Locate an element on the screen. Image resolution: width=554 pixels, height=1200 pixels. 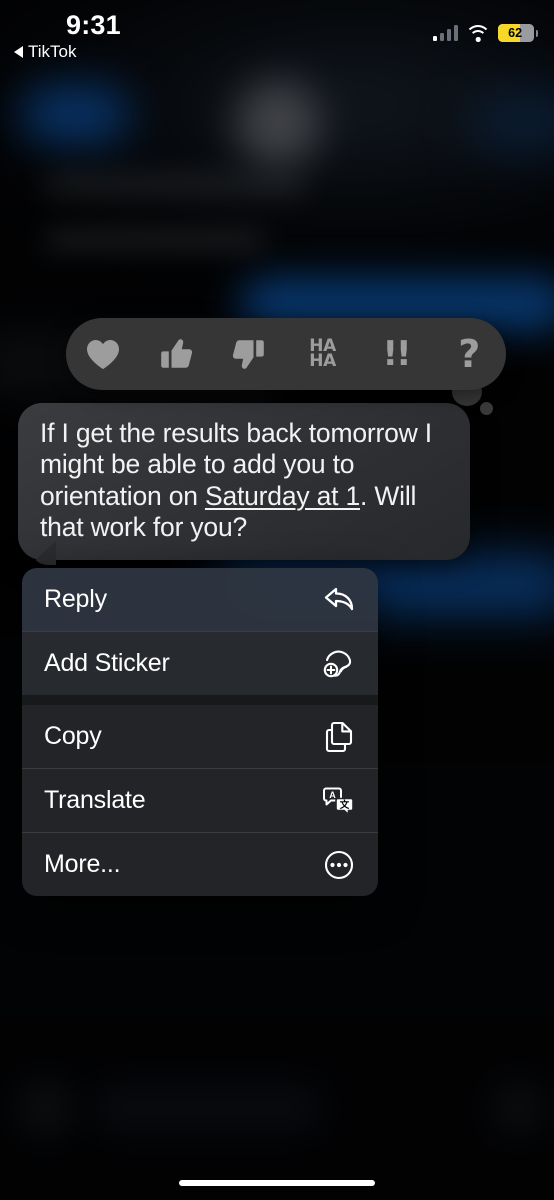
home-indicator is located at coordinates (277, 1183).